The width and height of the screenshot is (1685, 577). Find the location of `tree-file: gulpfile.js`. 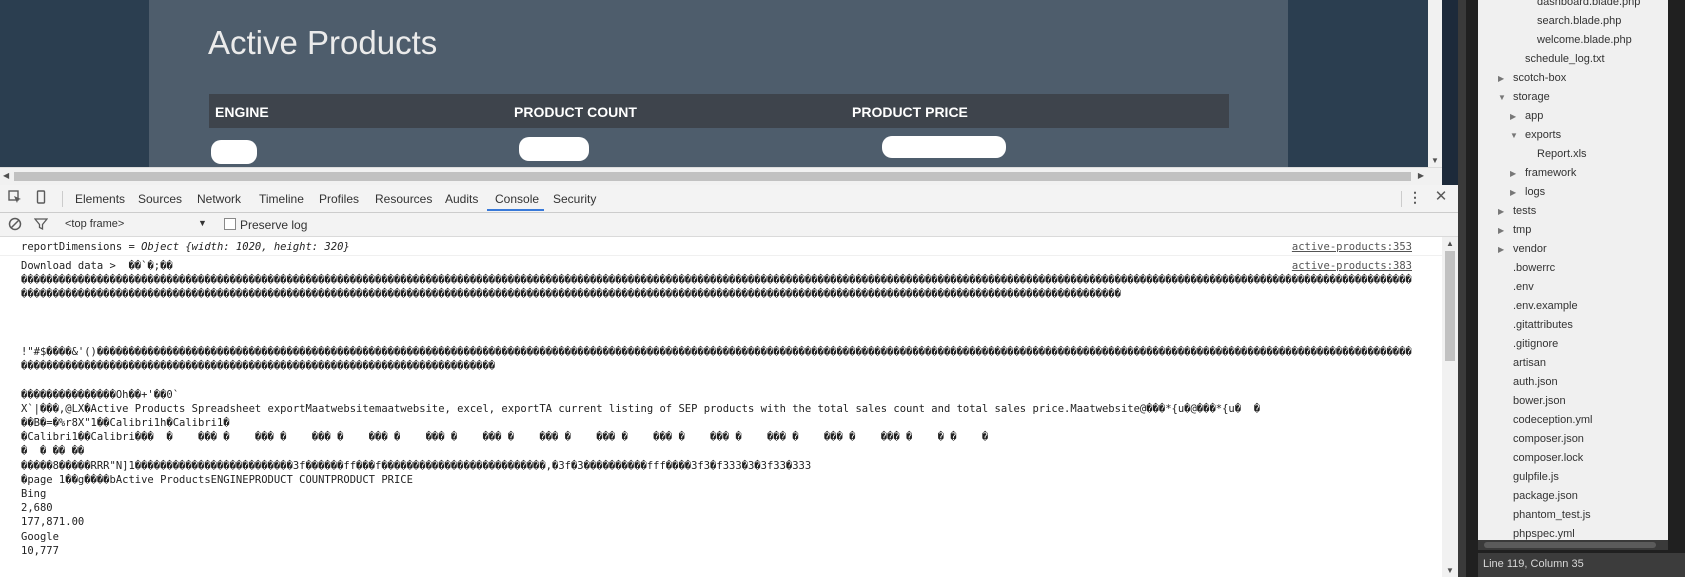

tree-file: gulpfile.js is located at coordinates (1573, 480).